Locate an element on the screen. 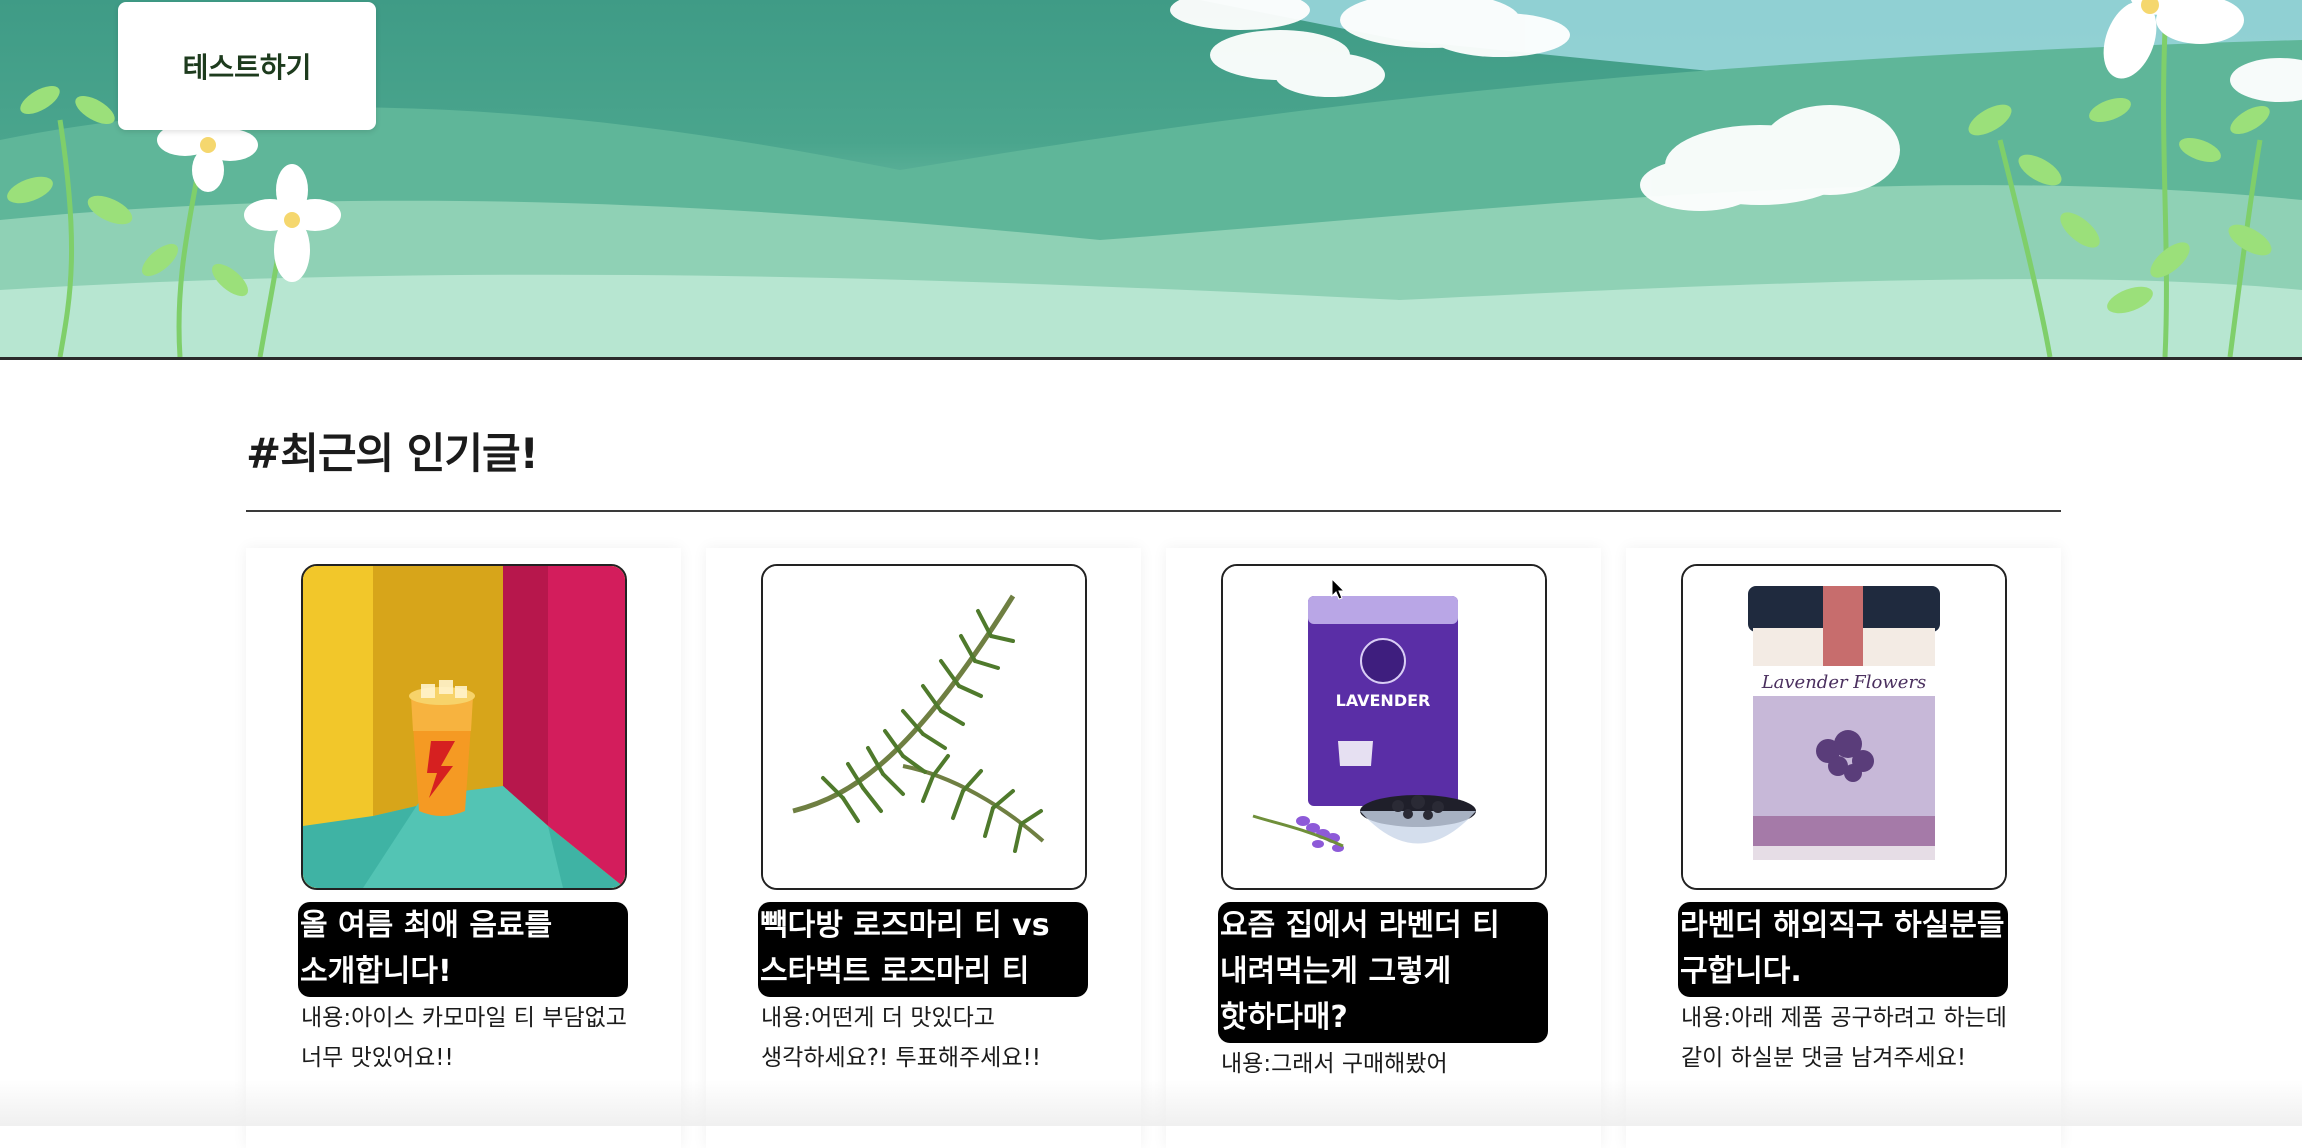  lavender-tea-pack-image: LAVENDER is located at coordinates (1384, 727).